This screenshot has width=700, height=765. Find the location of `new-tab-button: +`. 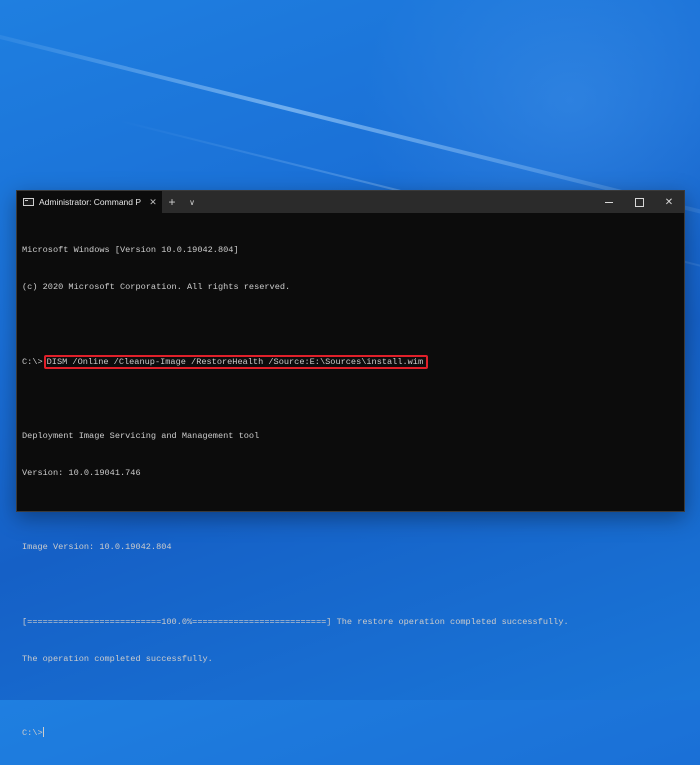

new-tab-button: + is located at coordinates (172, 202).